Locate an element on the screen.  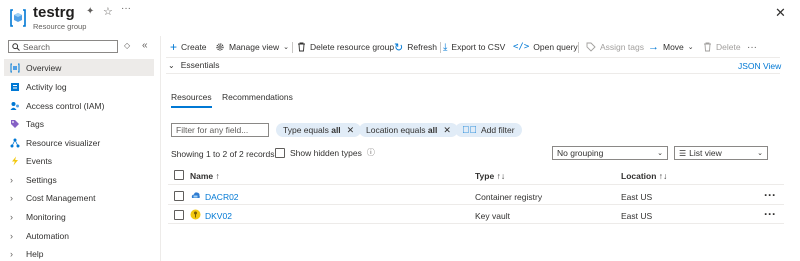
type-filter-pill: Type equals all ✕ is located at coordinates (319, 130).